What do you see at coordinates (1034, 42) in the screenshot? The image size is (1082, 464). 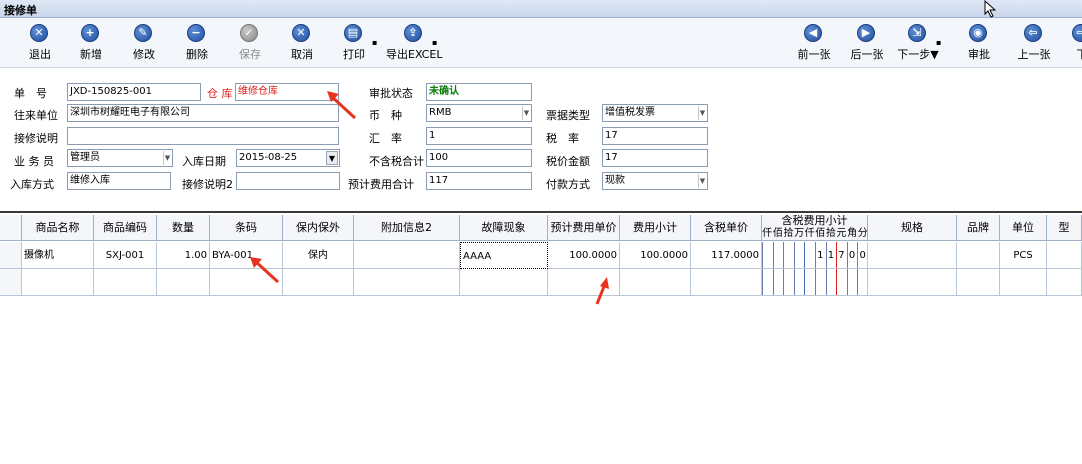 I see `toolbar-button-up: ⇦ 上一张` at bounding box center [1034, 42].